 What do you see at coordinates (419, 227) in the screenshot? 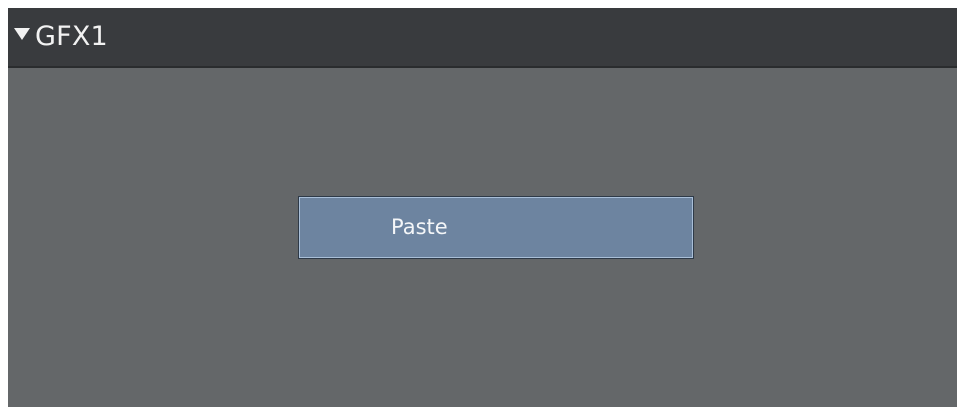
I see `paste-button-label: Paste` at bounding box center [419, 227].